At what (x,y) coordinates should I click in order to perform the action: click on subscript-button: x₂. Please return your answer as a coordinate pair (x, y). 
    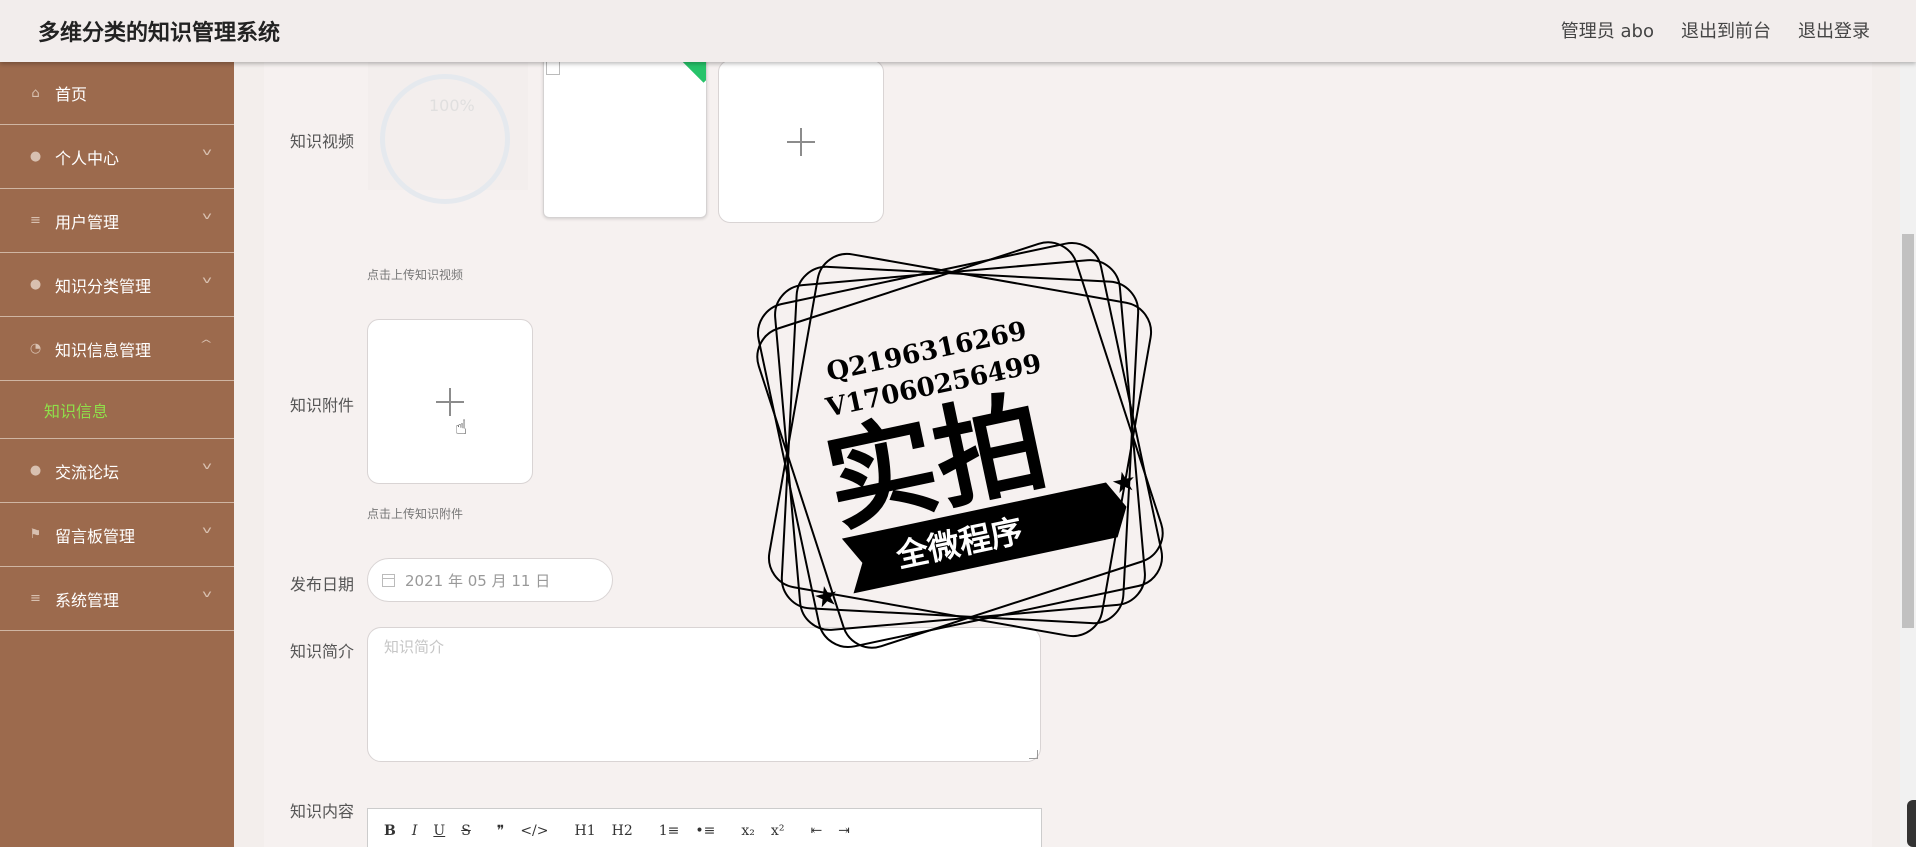
    Looking at the image, I should click on (748, 831).